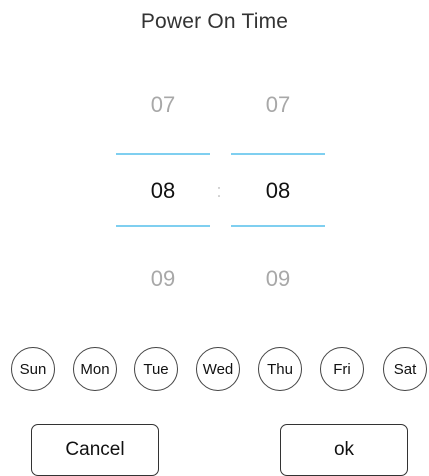 This screenshot has width=429, height=476. What do you see at coordinates (280, 369) in the screenshot?
I see `day-toggle-thu: Thu` at bounding box center [280, 369].